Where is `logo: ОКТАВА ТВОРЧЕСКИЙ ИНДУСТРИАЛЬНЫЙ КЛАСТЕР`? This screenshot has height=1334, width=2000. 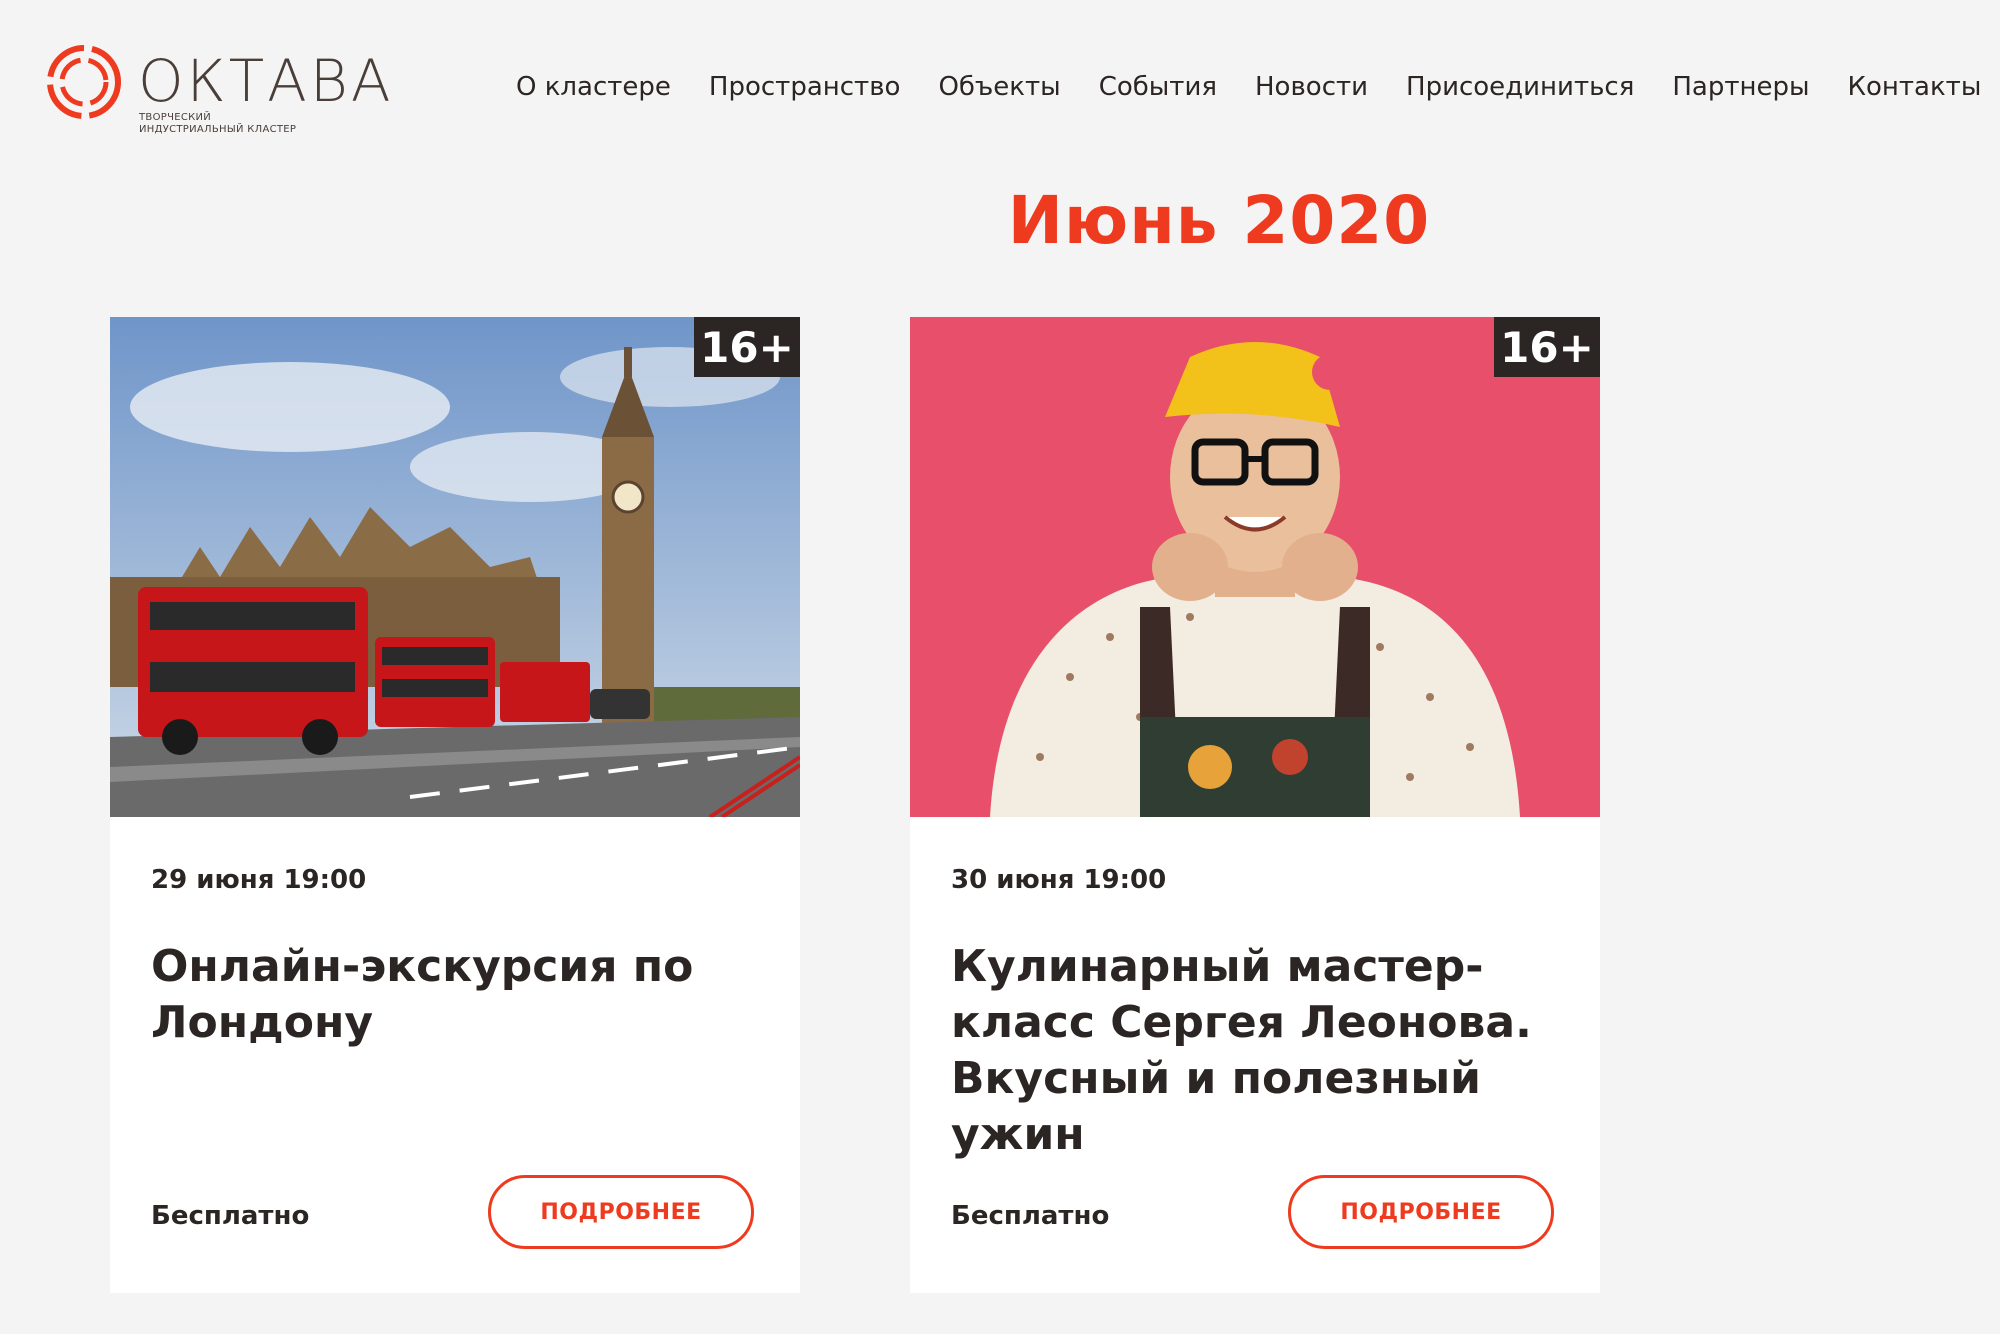
logo: ОКТАВА ТВОРЧЕСКИЙ ИНДУСТРИАЛЬНЫЙ КЛАСТЕР is located at coordinates (216, 92).